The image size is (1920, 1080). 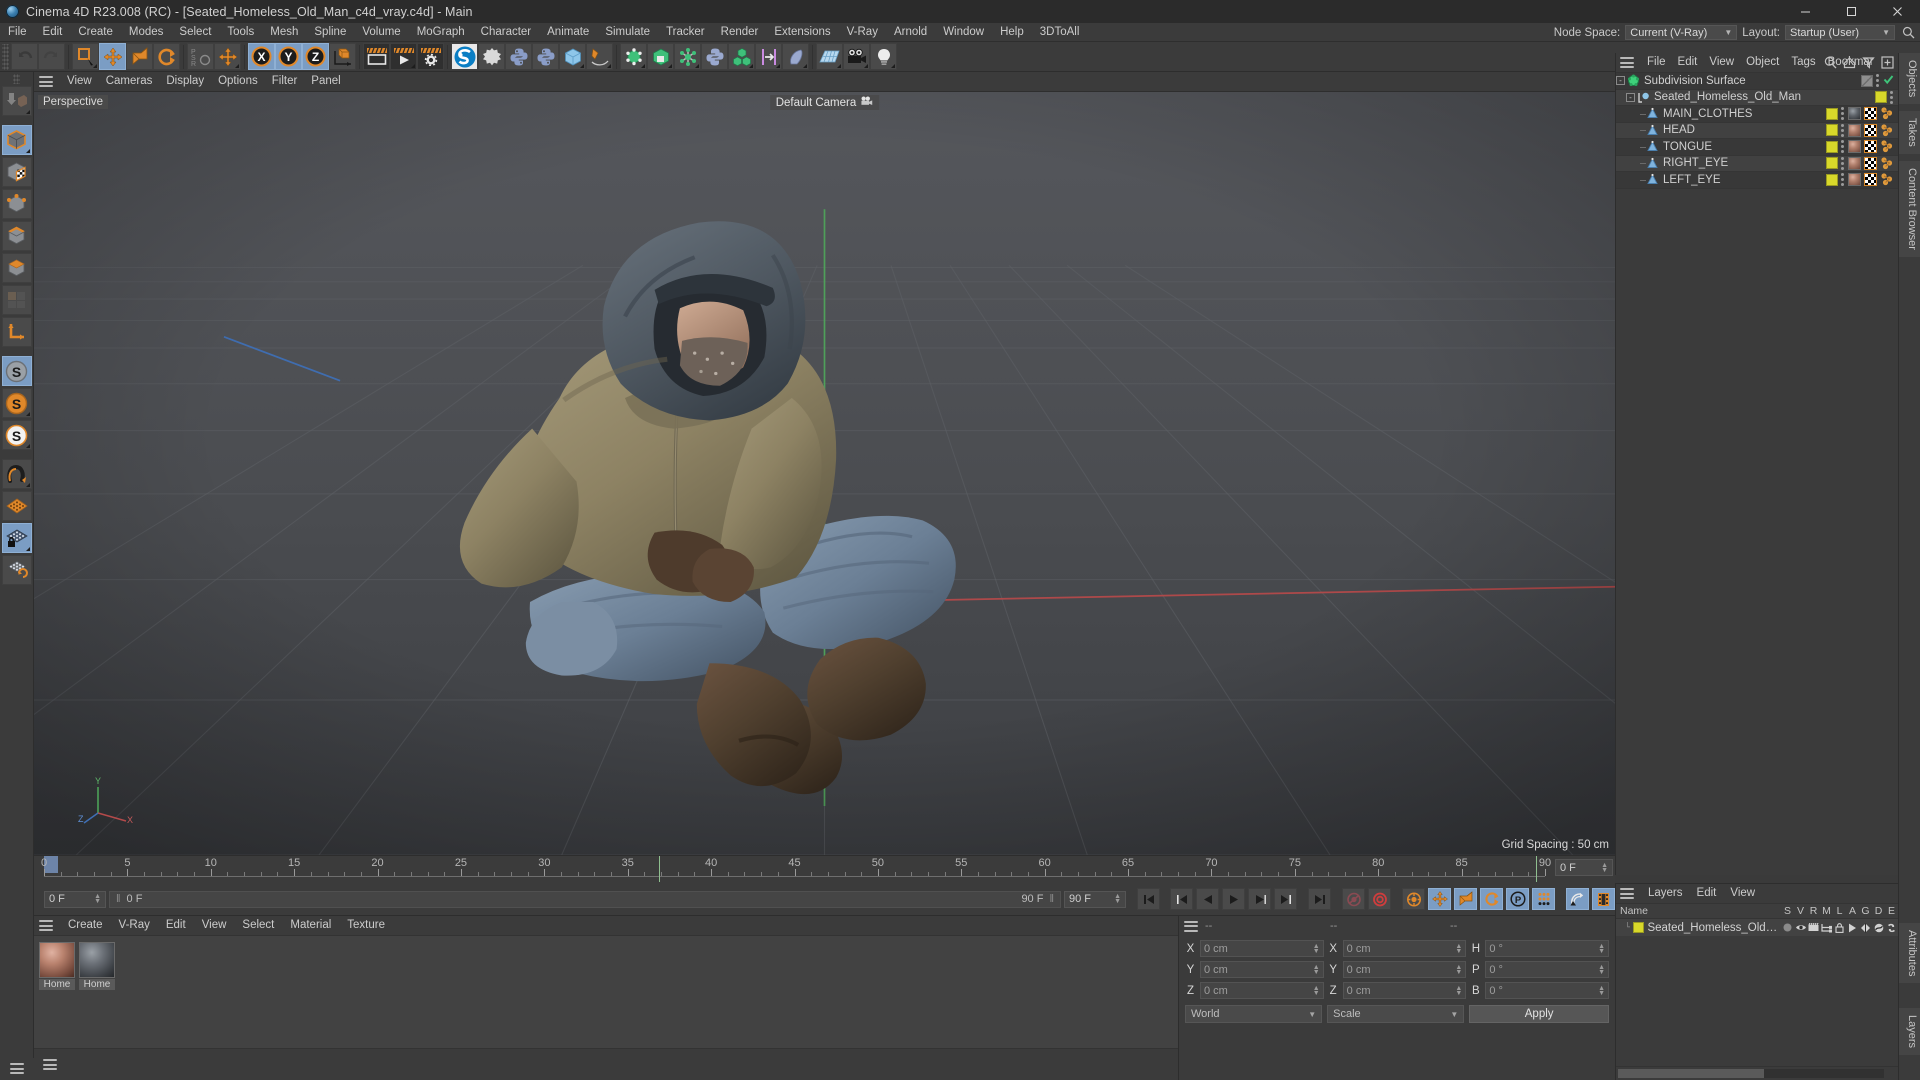 What do you see at coordinates (1787, 927) in the screenshot?
I see `layer-solo-toggle` at bounding box center [1787, 927].